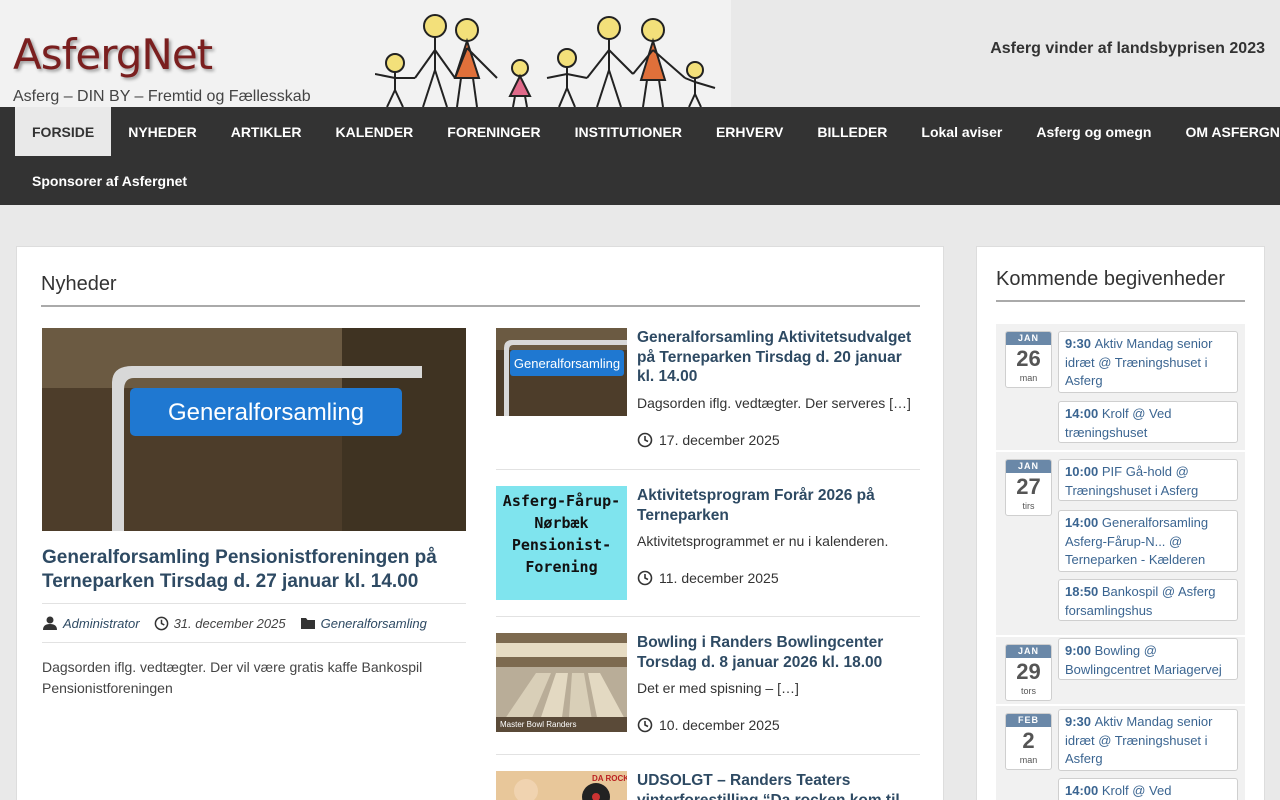 Image resolution: width=1280 pixels, height=800 pixels. Describe the element at coordinates (961, 131) in the screenshot. I see `nav-item-lokal-aviser: Lokal aviser` at that location.